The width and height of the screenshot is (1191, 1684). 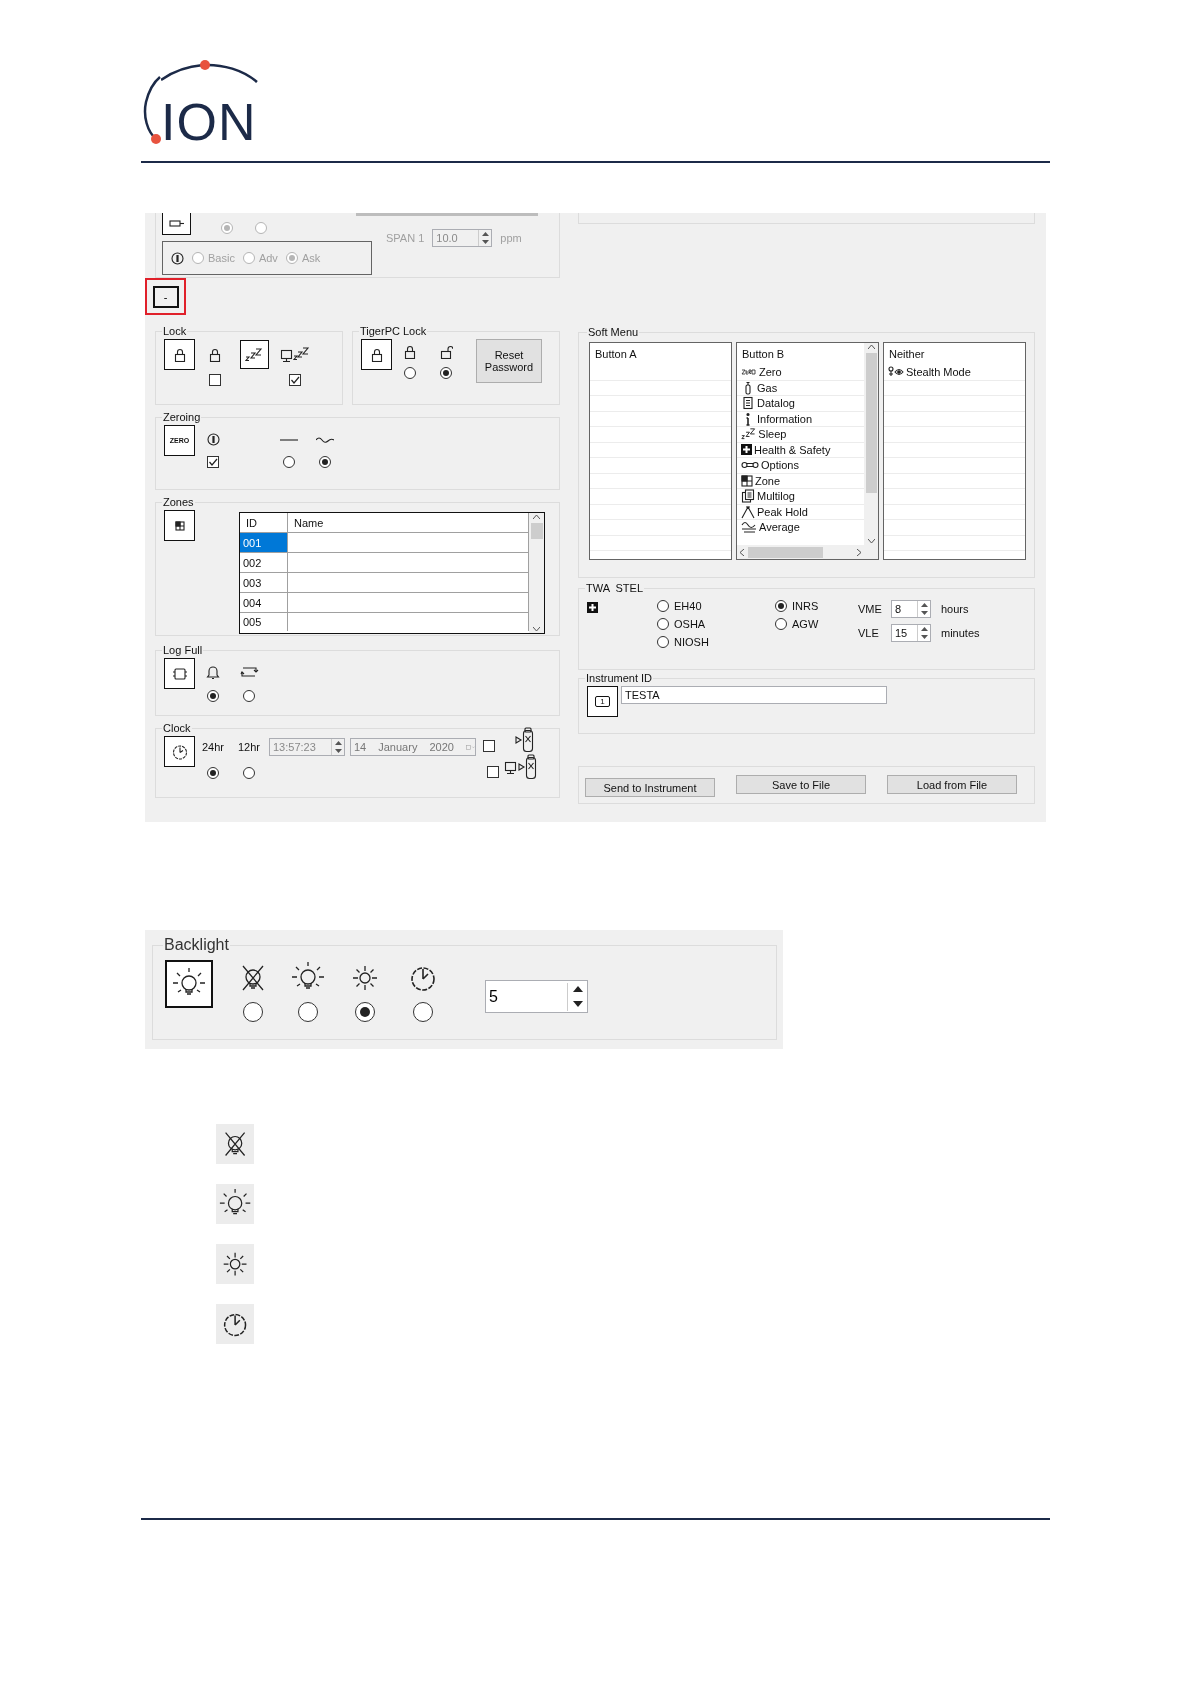 I want to click on number-field: 5, so click(x=536, y=996).